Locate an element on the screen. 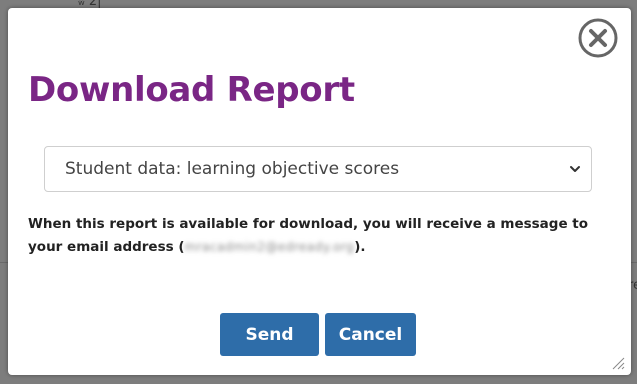 Image resolution: width=637 pixels, height=384 pixels. close-circle-icon is located at coordinates (598, 38).